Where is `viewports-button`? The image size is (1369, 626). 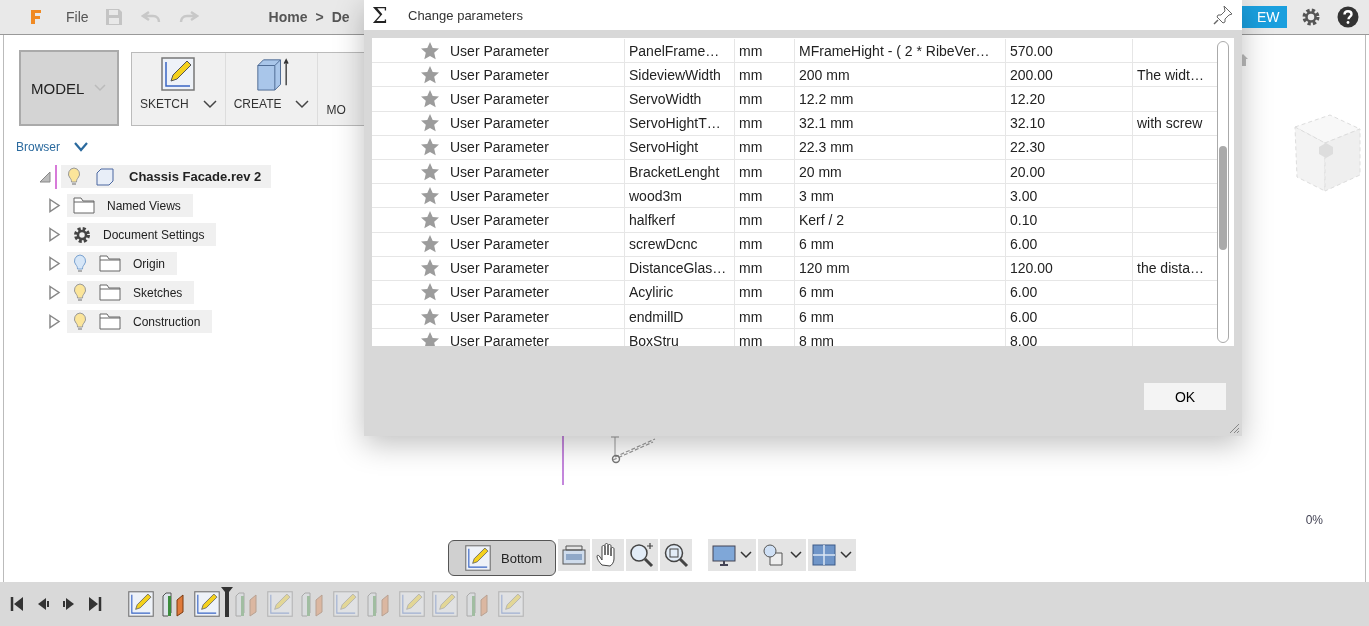
viewports-button is located at coordinates (832, 555).